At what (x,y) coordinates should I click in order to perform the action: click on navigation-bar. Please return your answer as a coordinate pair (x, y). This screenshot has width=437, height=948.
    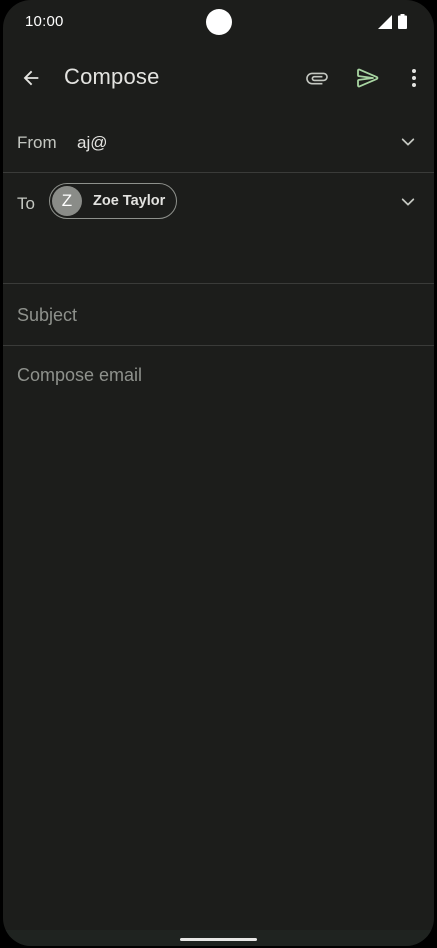
    Looking at the image, I should click on (218, 938).